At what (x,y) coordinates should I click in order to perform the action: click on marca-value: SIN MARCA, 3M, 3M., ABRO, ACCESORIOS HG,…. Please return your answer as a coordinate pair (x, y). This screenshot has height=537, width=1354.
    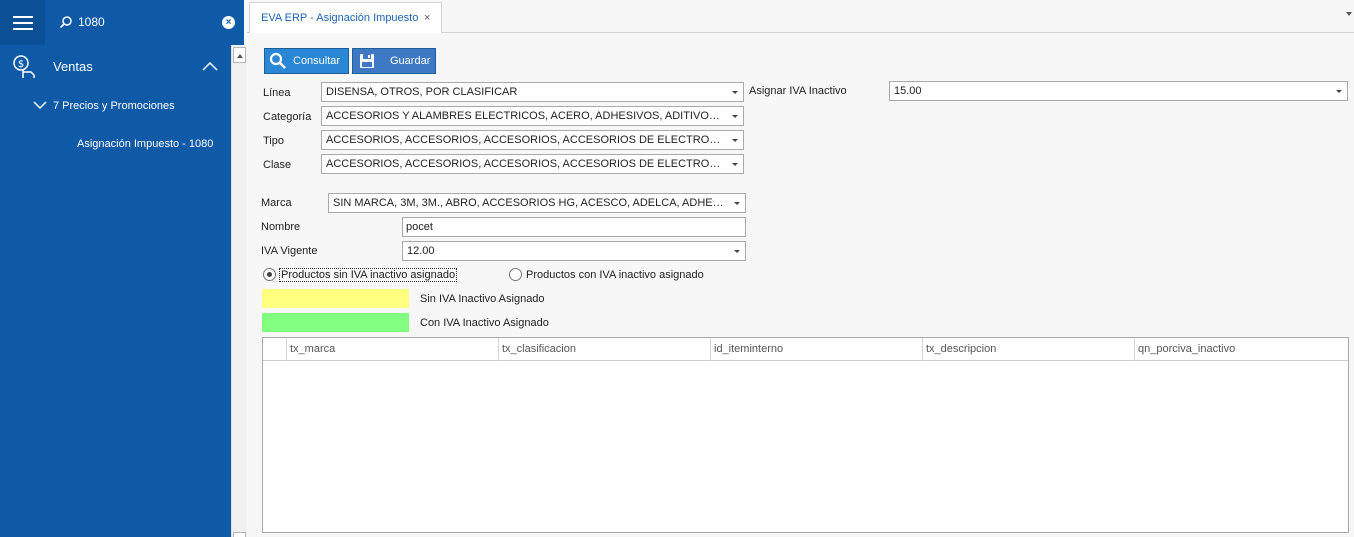
    Looking at the image, I should click on (530, 203).